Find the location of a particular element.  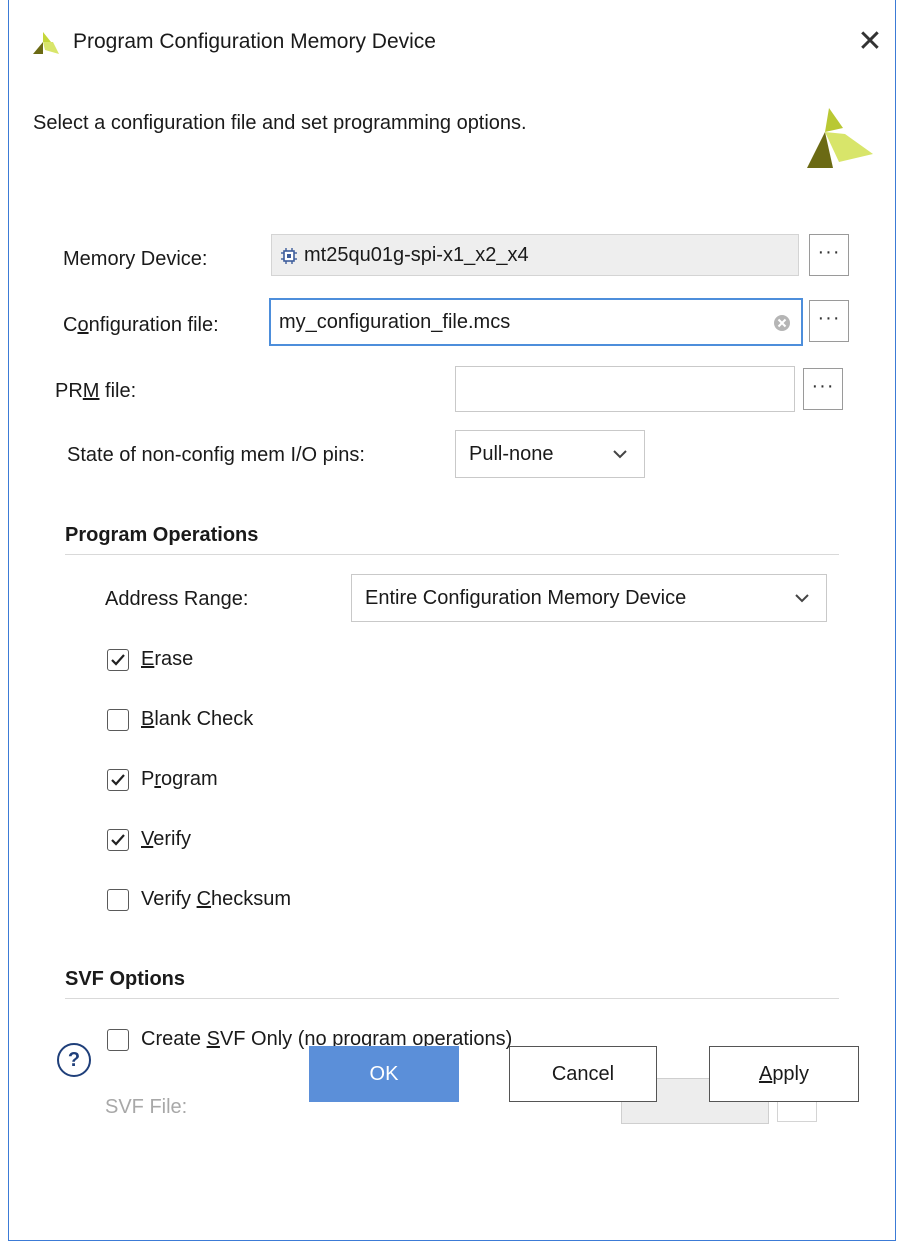

verify-checksum-label: Verify Checksum is located at coordinates (216, 899).